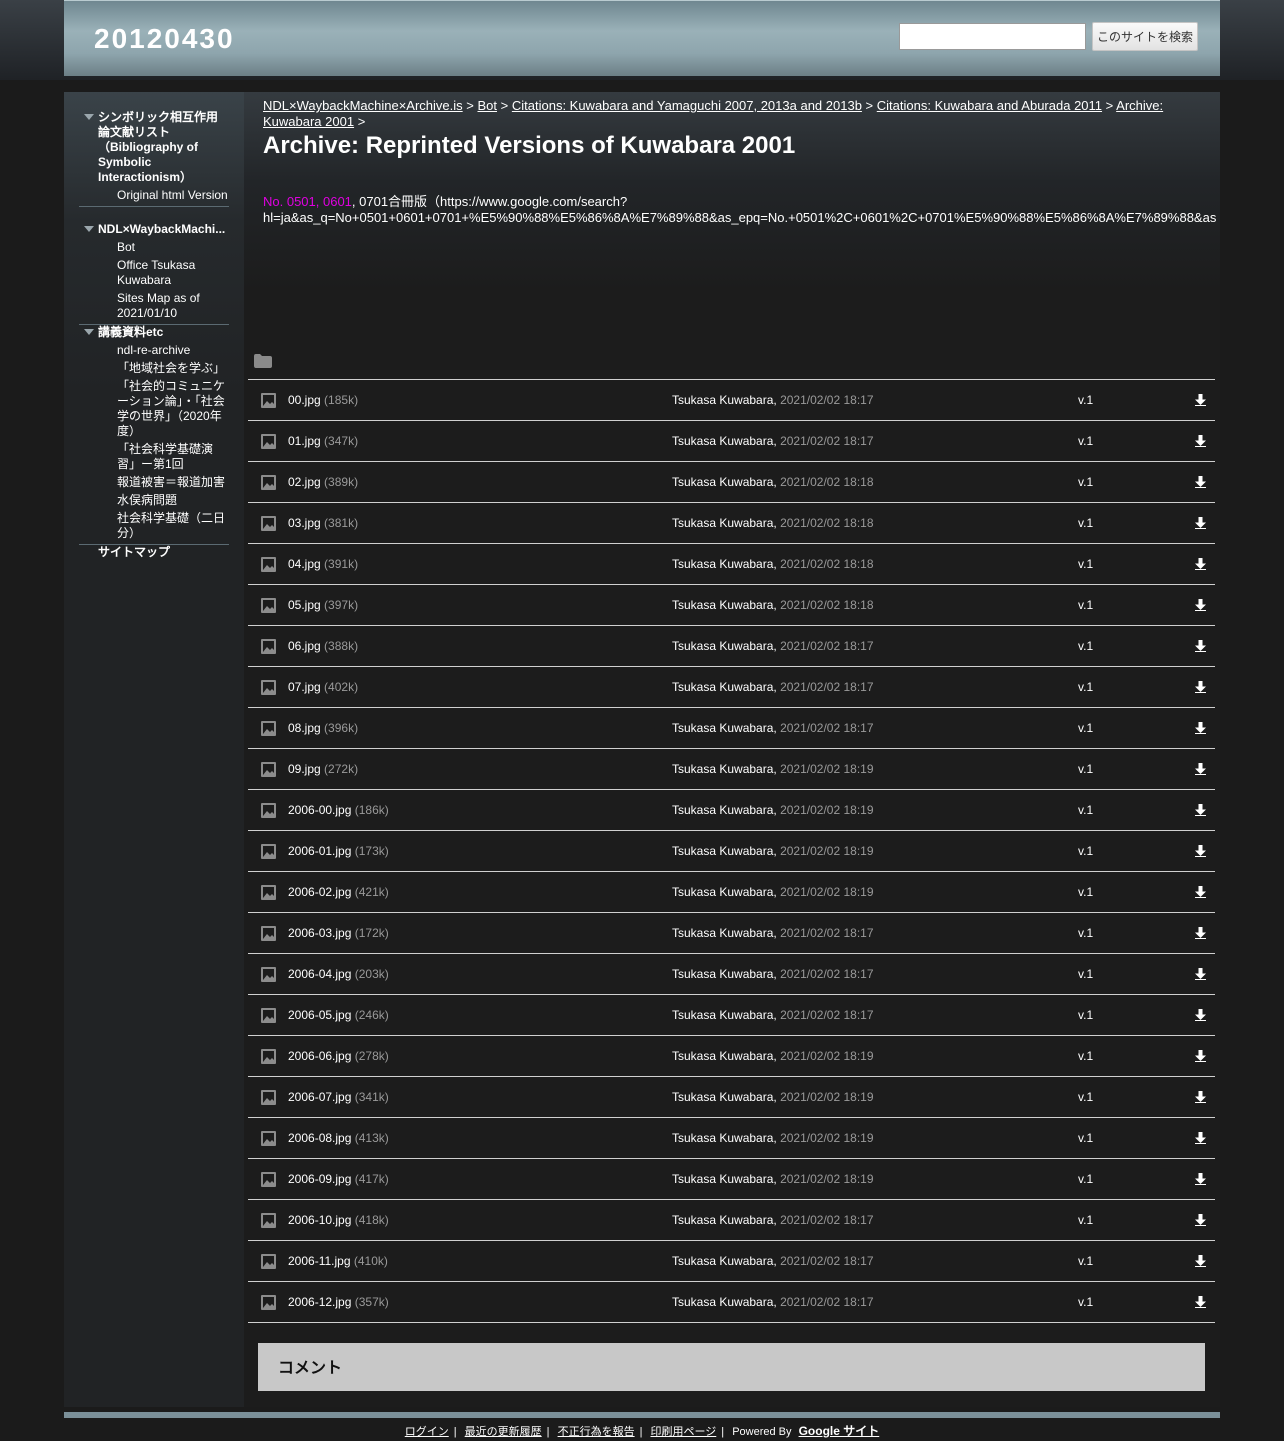 This screenshot has height=1441, width=1284. I want to click on file-name-link: 01.jpg, so click(304, 441).